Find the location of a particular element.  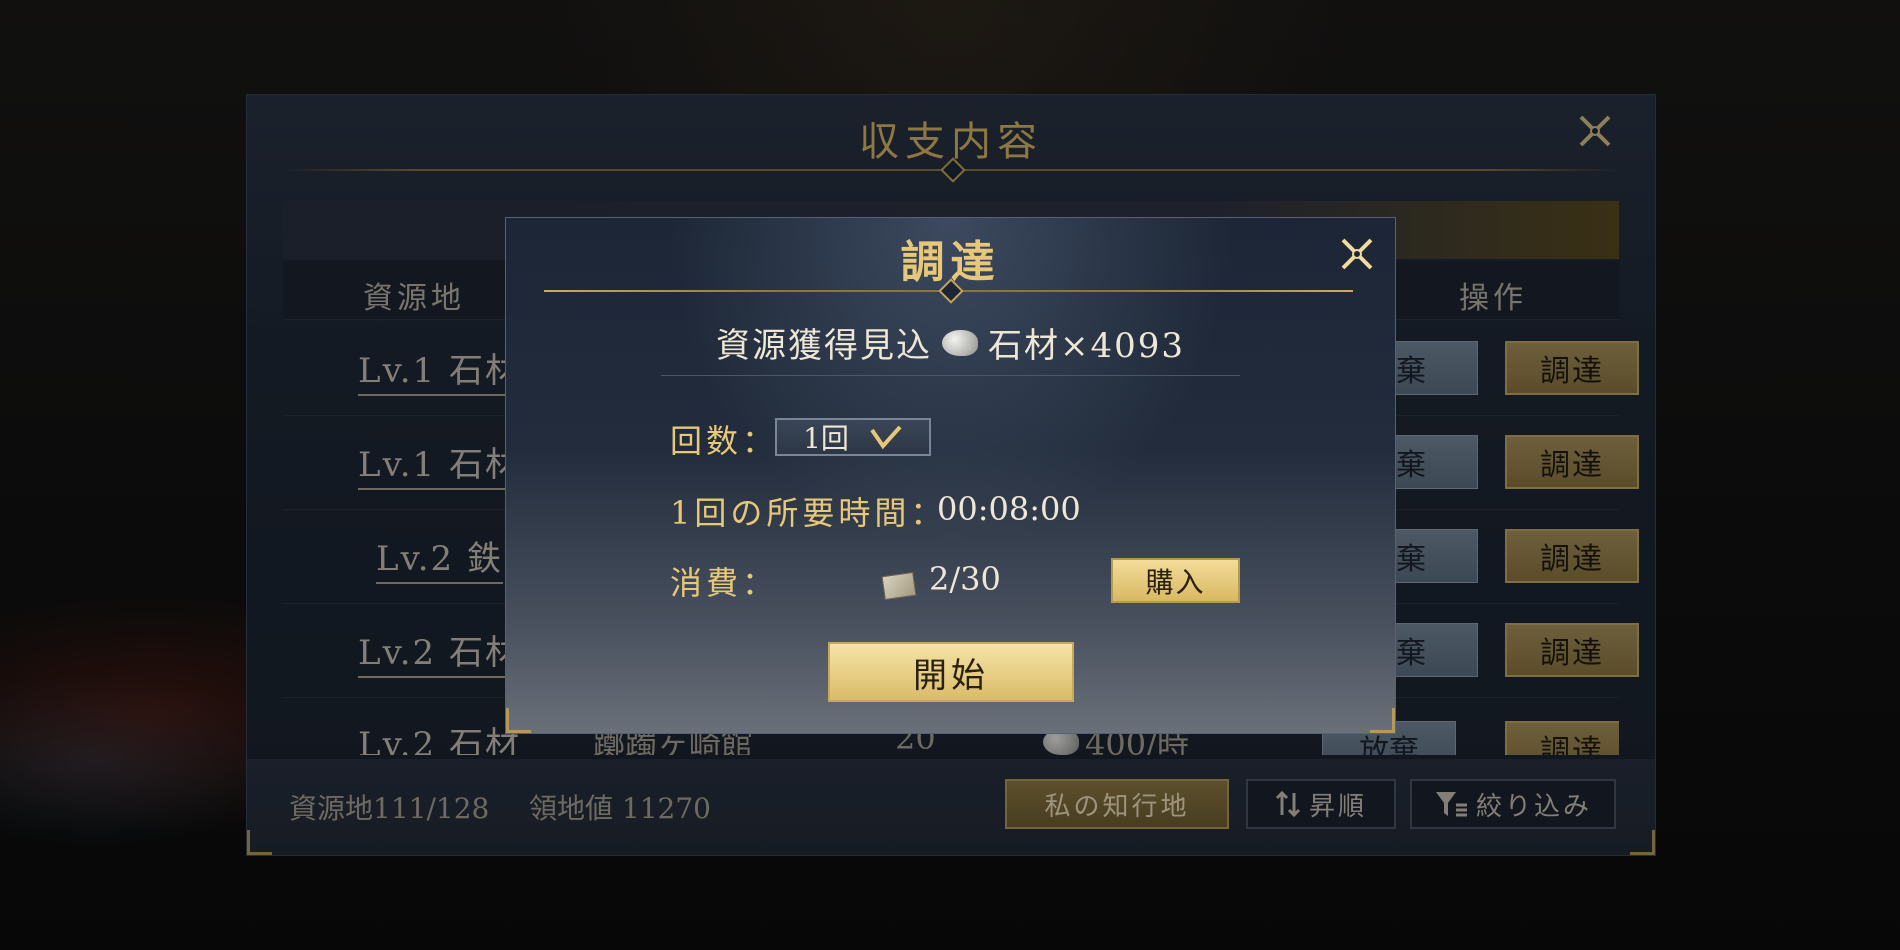

divider is located at coordinates (950, 375).